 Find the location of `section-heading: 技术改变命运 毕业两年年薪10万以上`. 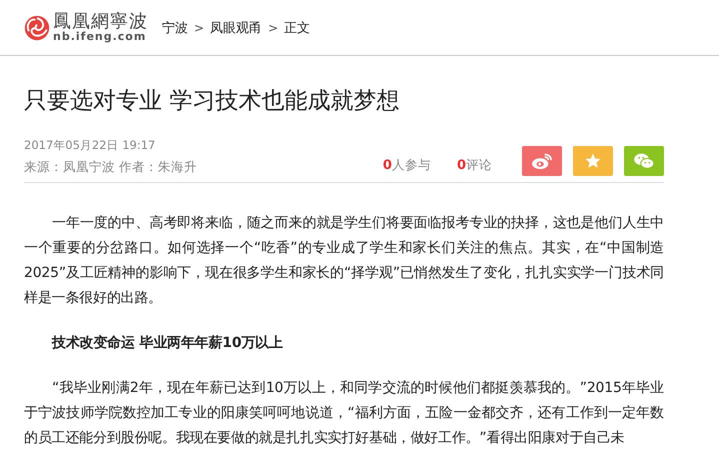

section-heading: 技术改变命运 毕业两年年薪10万以上 is located at coordinates (167, 343).